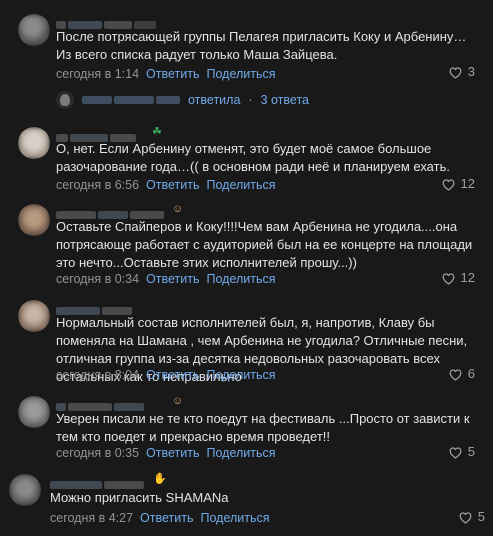  Describe the element at coordinates (160, 479) in the screenshot. I see `emoji-badge: ✋` at that location.